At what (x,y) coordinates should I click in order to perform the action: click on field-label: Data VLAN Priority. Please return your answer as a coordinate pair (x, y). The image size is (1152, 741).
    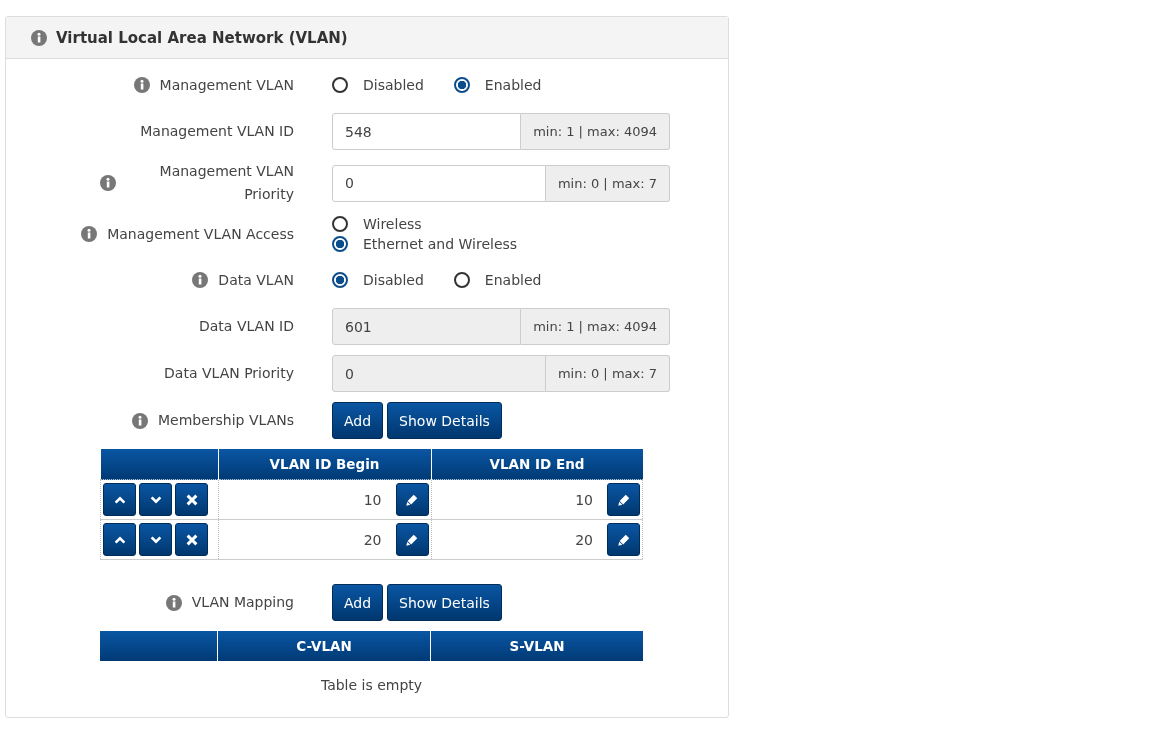
    Looking at the image, I should click on (229, 373).